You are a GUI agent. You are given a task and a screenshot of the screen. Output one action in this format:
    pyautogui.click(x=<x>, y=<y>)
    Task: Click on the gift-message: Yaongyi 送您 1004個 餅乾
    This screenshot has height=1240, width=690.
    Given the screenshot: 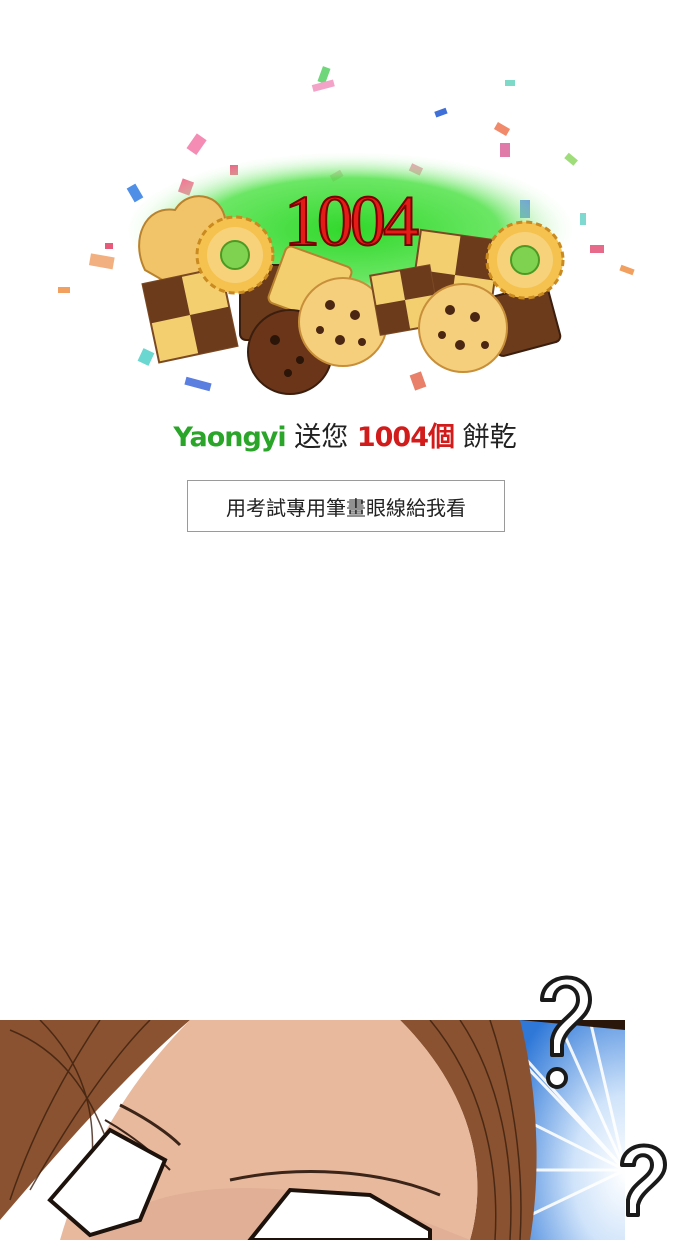 What is the action you would take?
    pyautogui.click(x=345, y=438)
    